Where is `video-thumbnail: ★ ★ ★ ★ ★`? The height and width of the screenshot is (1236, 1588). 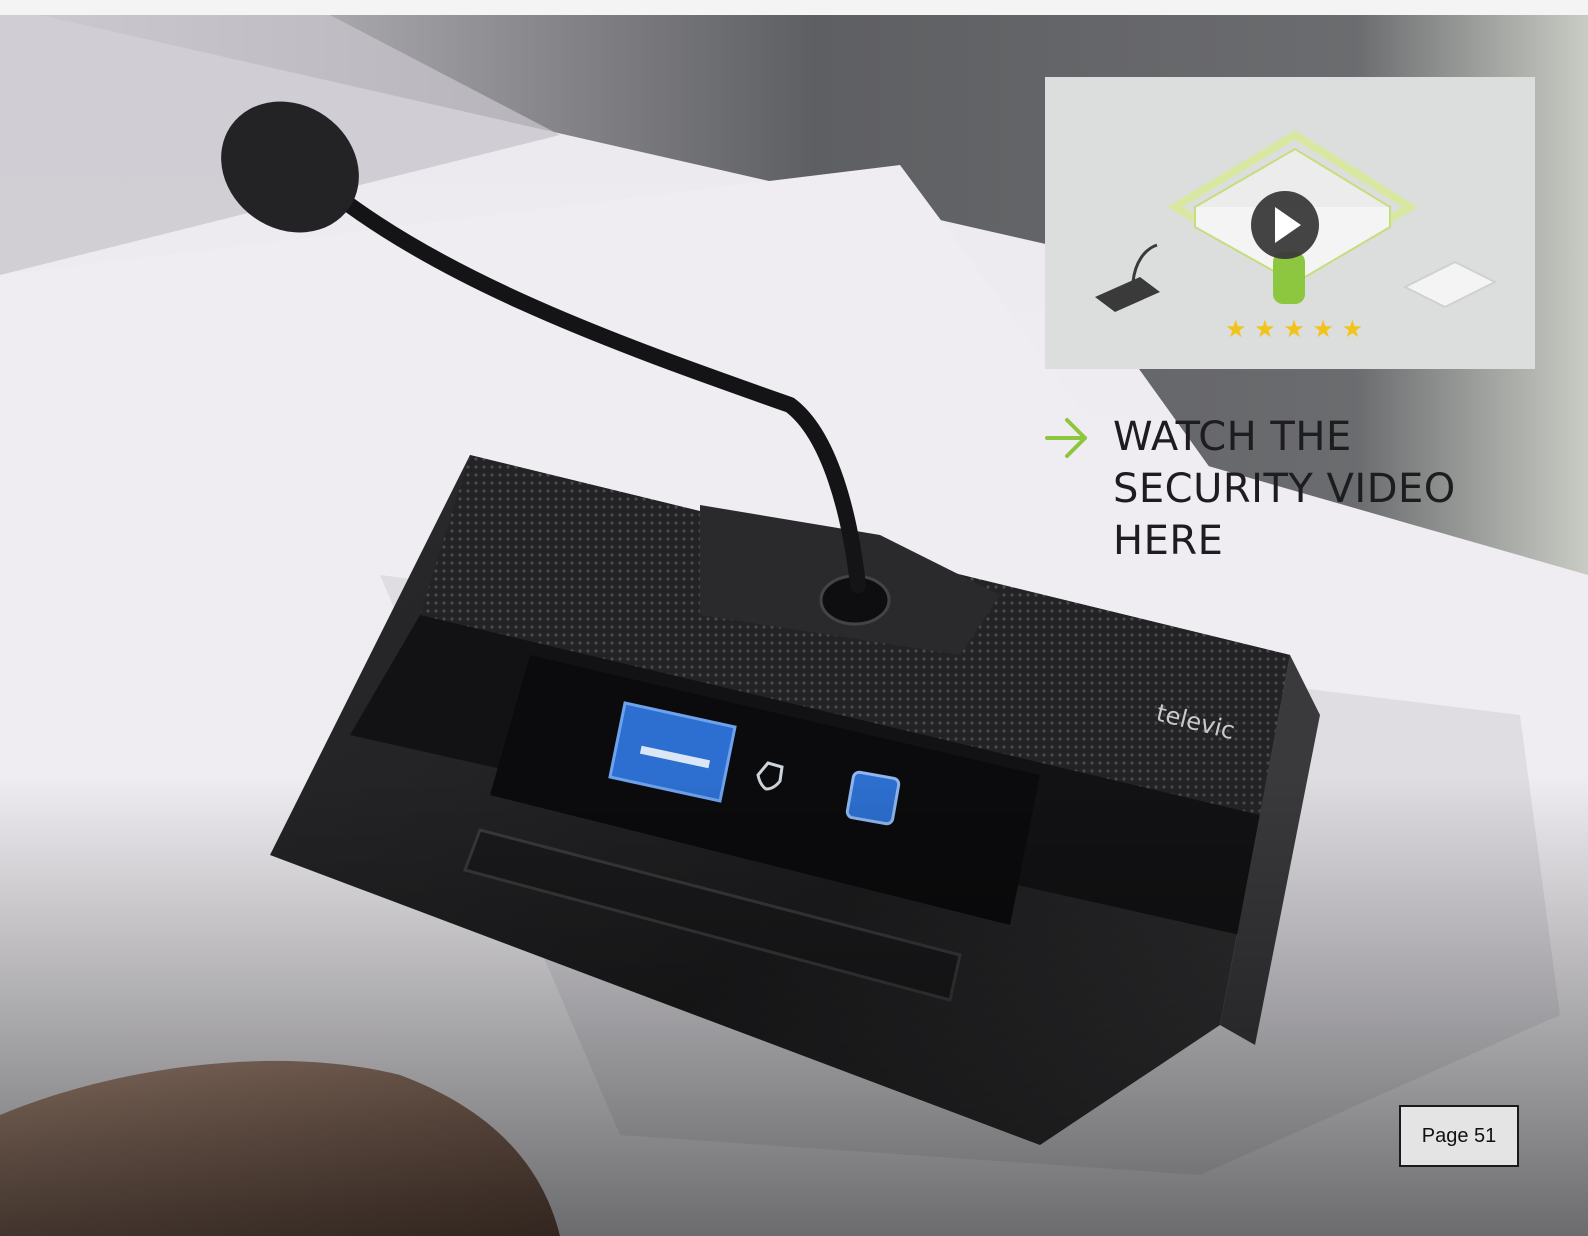 video-thumbnail: ★ ★ ★ ★ ★ is located at coordinates (1290, 223).